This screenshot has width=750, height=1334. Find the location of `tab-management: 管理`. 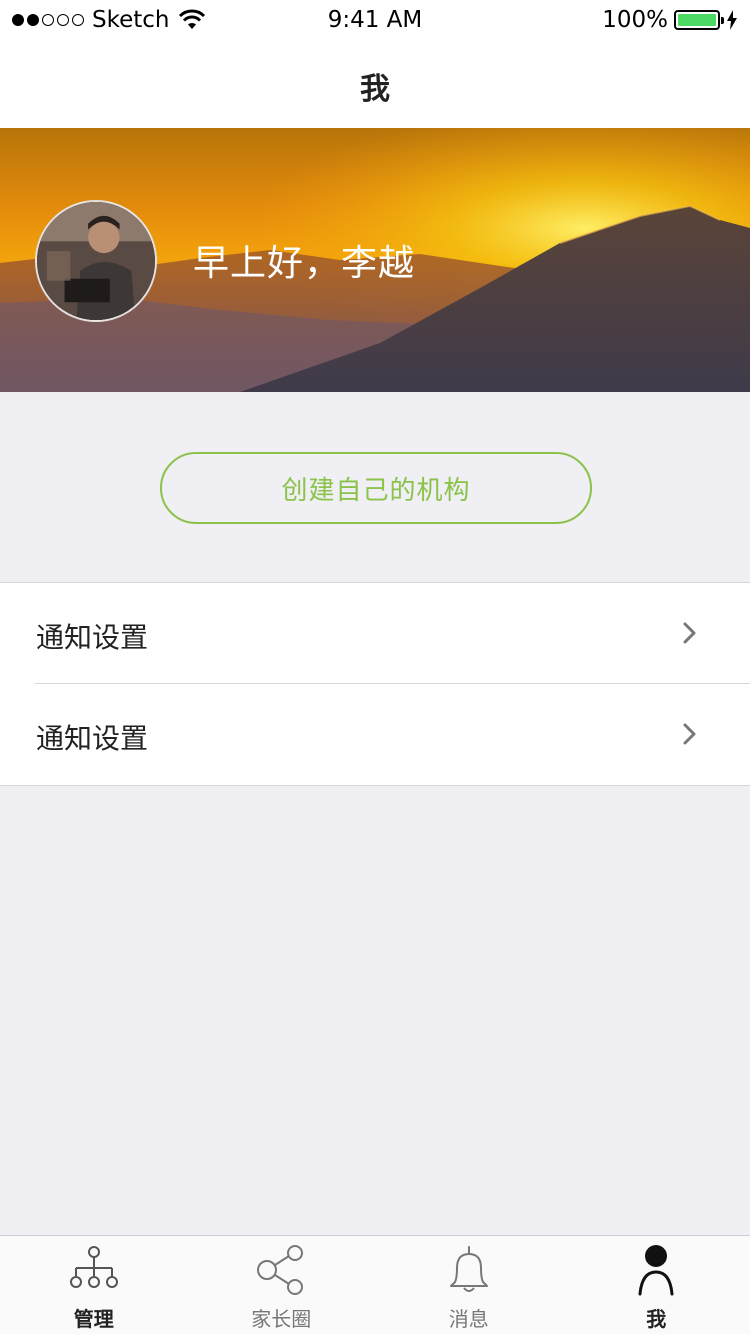

tab-management: 管理 is located at coordinates (94, 1285).